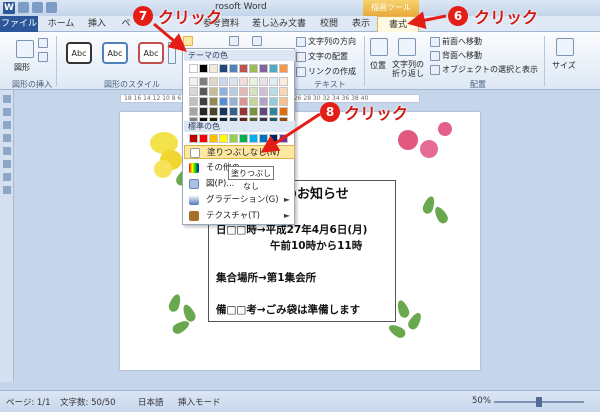  Describe the element at coordinates (409, 69) in the screenshot. I see `wrap-text-button: 文字列の折り返し` at that location.